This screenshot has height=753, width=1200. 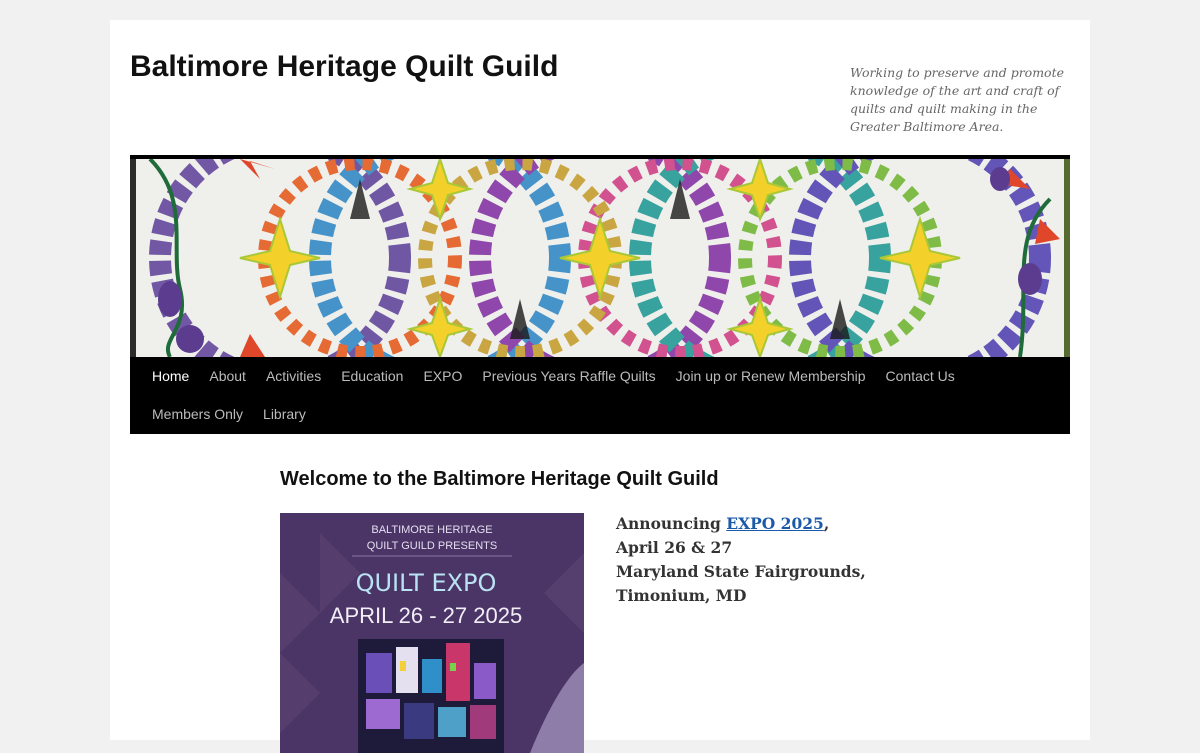 I want to click on announcement-prefix: Announcing, so click(x=671, y=523).